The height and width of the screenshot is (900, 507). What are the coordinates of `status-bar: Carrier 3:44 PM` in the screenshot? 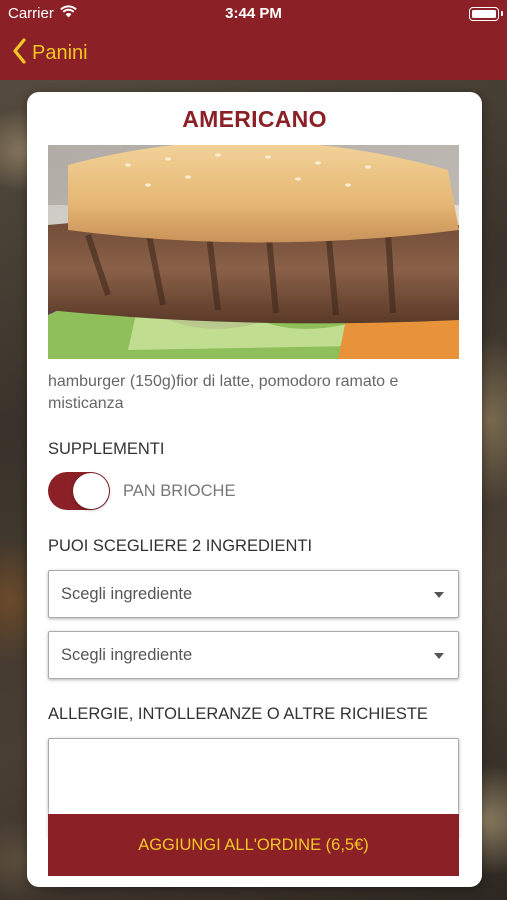 It's located at (253, 14).